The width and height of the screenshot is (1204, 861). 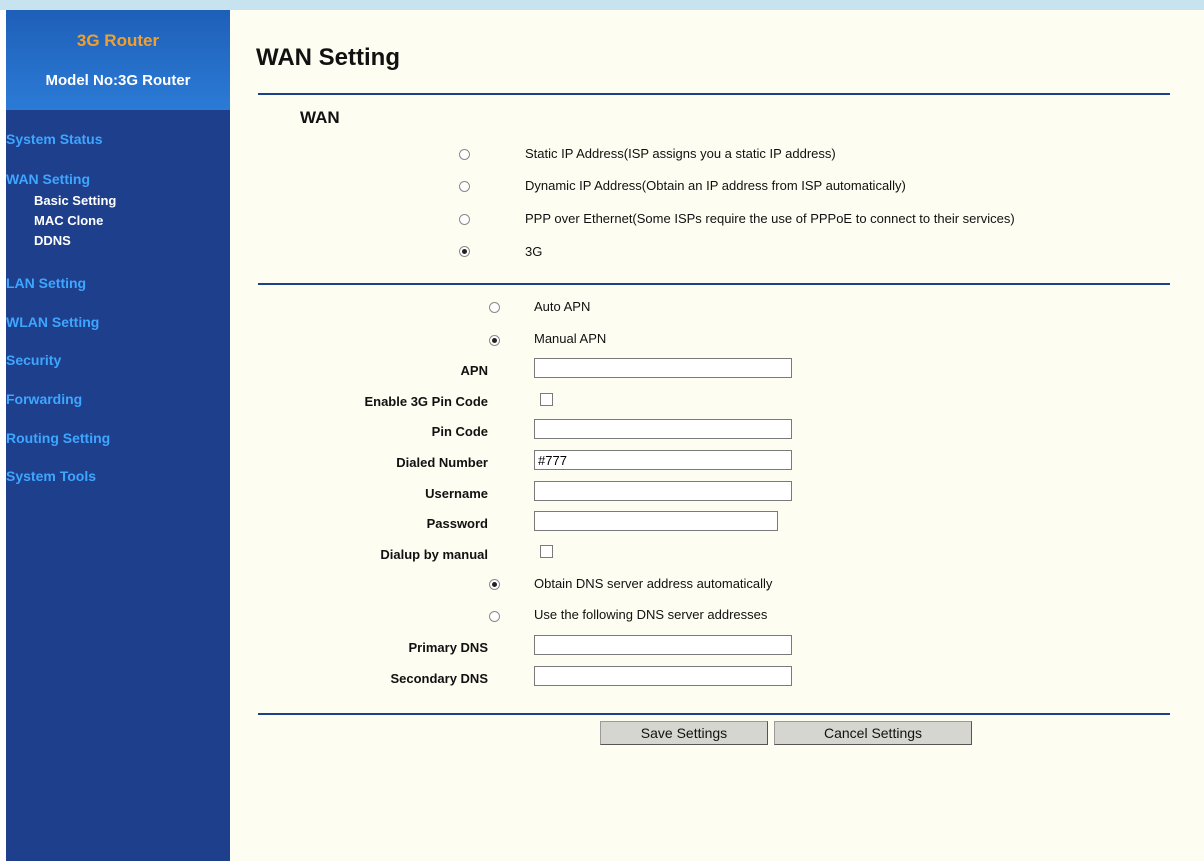 I want to click on enable-pin-label: Enable 3G Pin Code, so click(x=426, y=401).